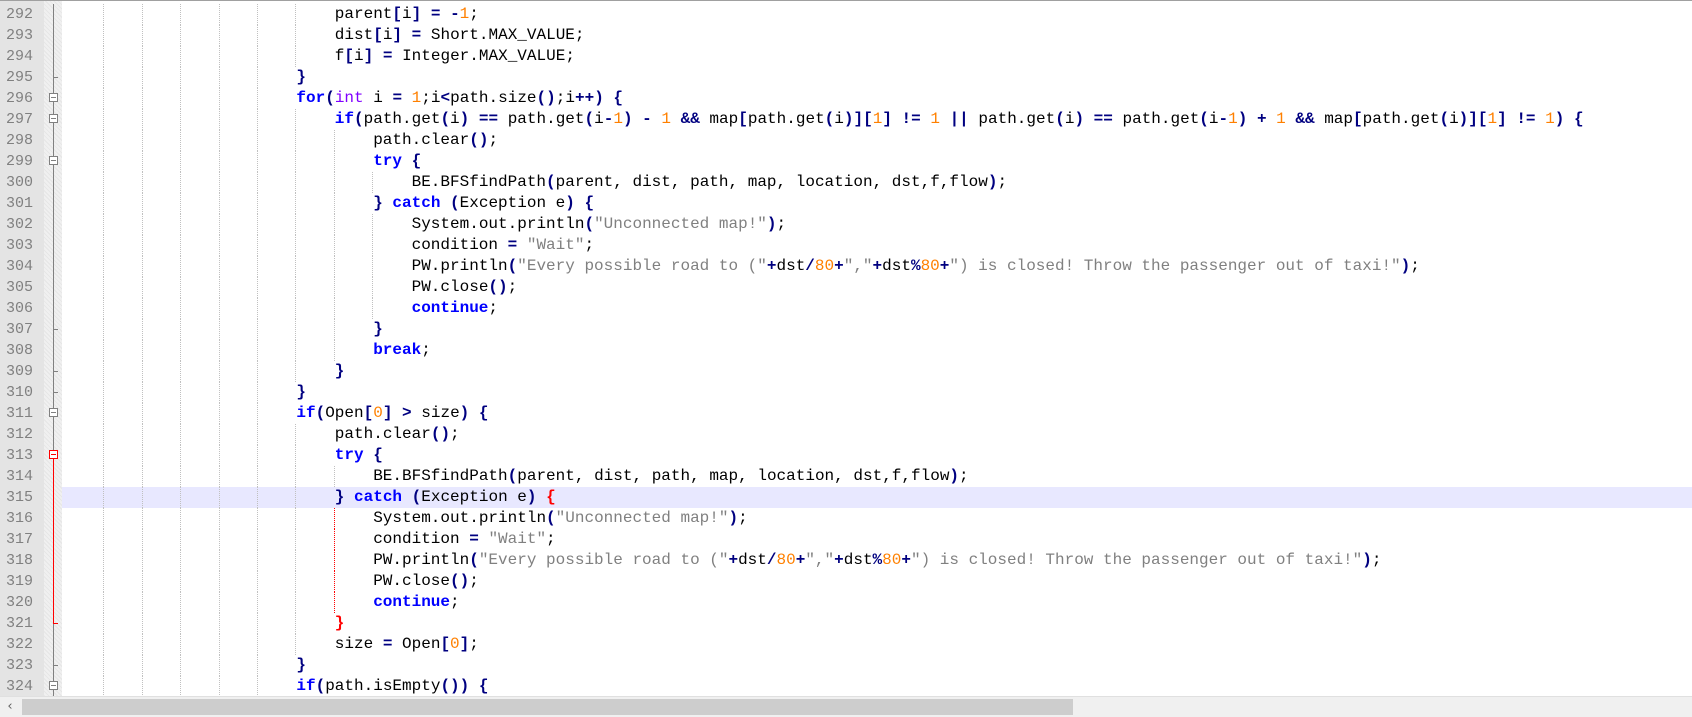 Image resolution: width=1692 pixels, height=717 pixels. What do you see at coordinates (354, 35) in the screenshot?
I see `code-token: dist` at bounding box center [354, 35].